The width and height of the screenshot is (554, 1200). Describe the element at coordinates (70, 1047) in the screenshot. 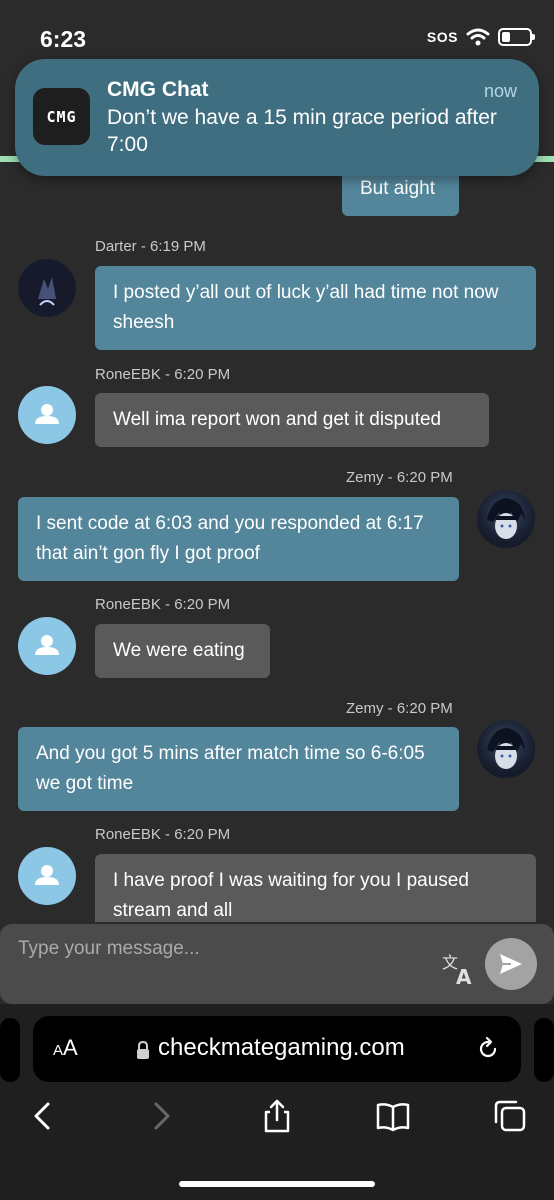

I see `aa-large: A` at that location.